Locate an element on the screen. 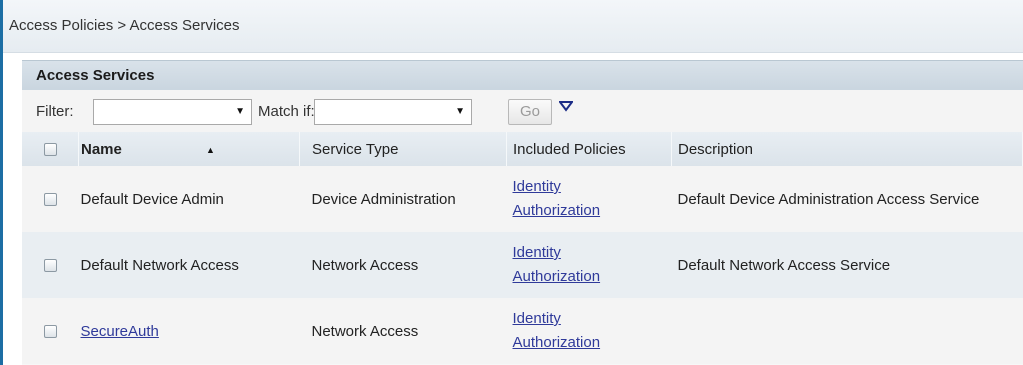 This screenshot has width=1023, height=365. row-name: Default Device Admin is located at coordinates (152, 199).